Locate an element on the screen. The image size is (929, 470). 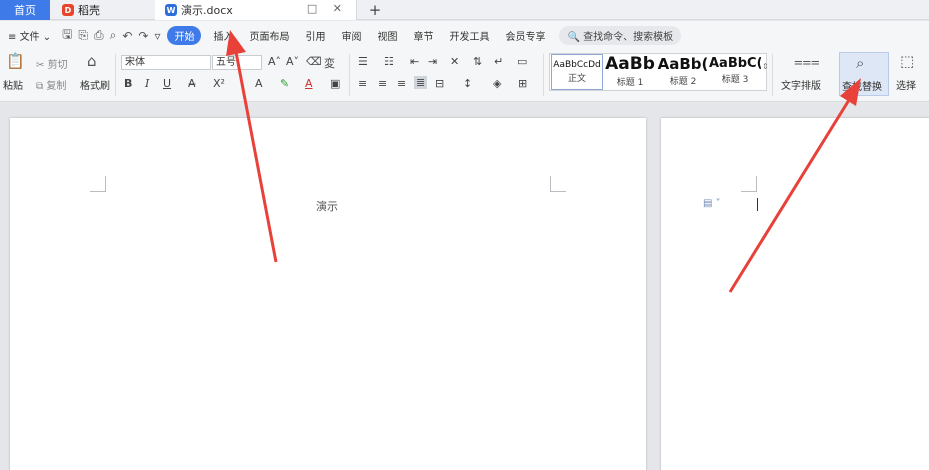
tab-bar: 首页 D 稻壳 W 演示.docx □ ✕ + is located at coordinates (464, 10).